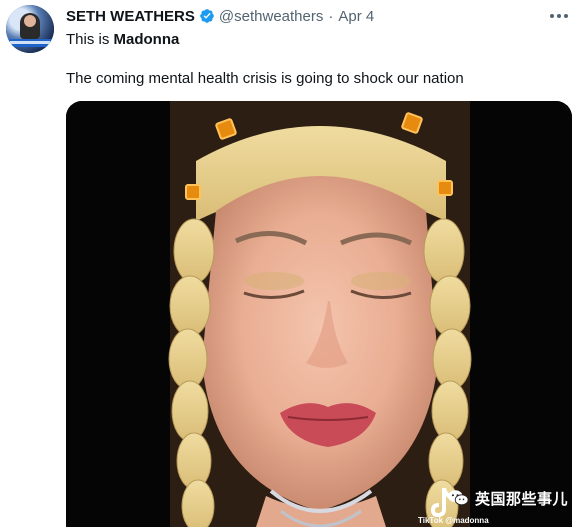  Describe the element at coordinates (30, 29) in the screenshot. I see `avatar` at that location.